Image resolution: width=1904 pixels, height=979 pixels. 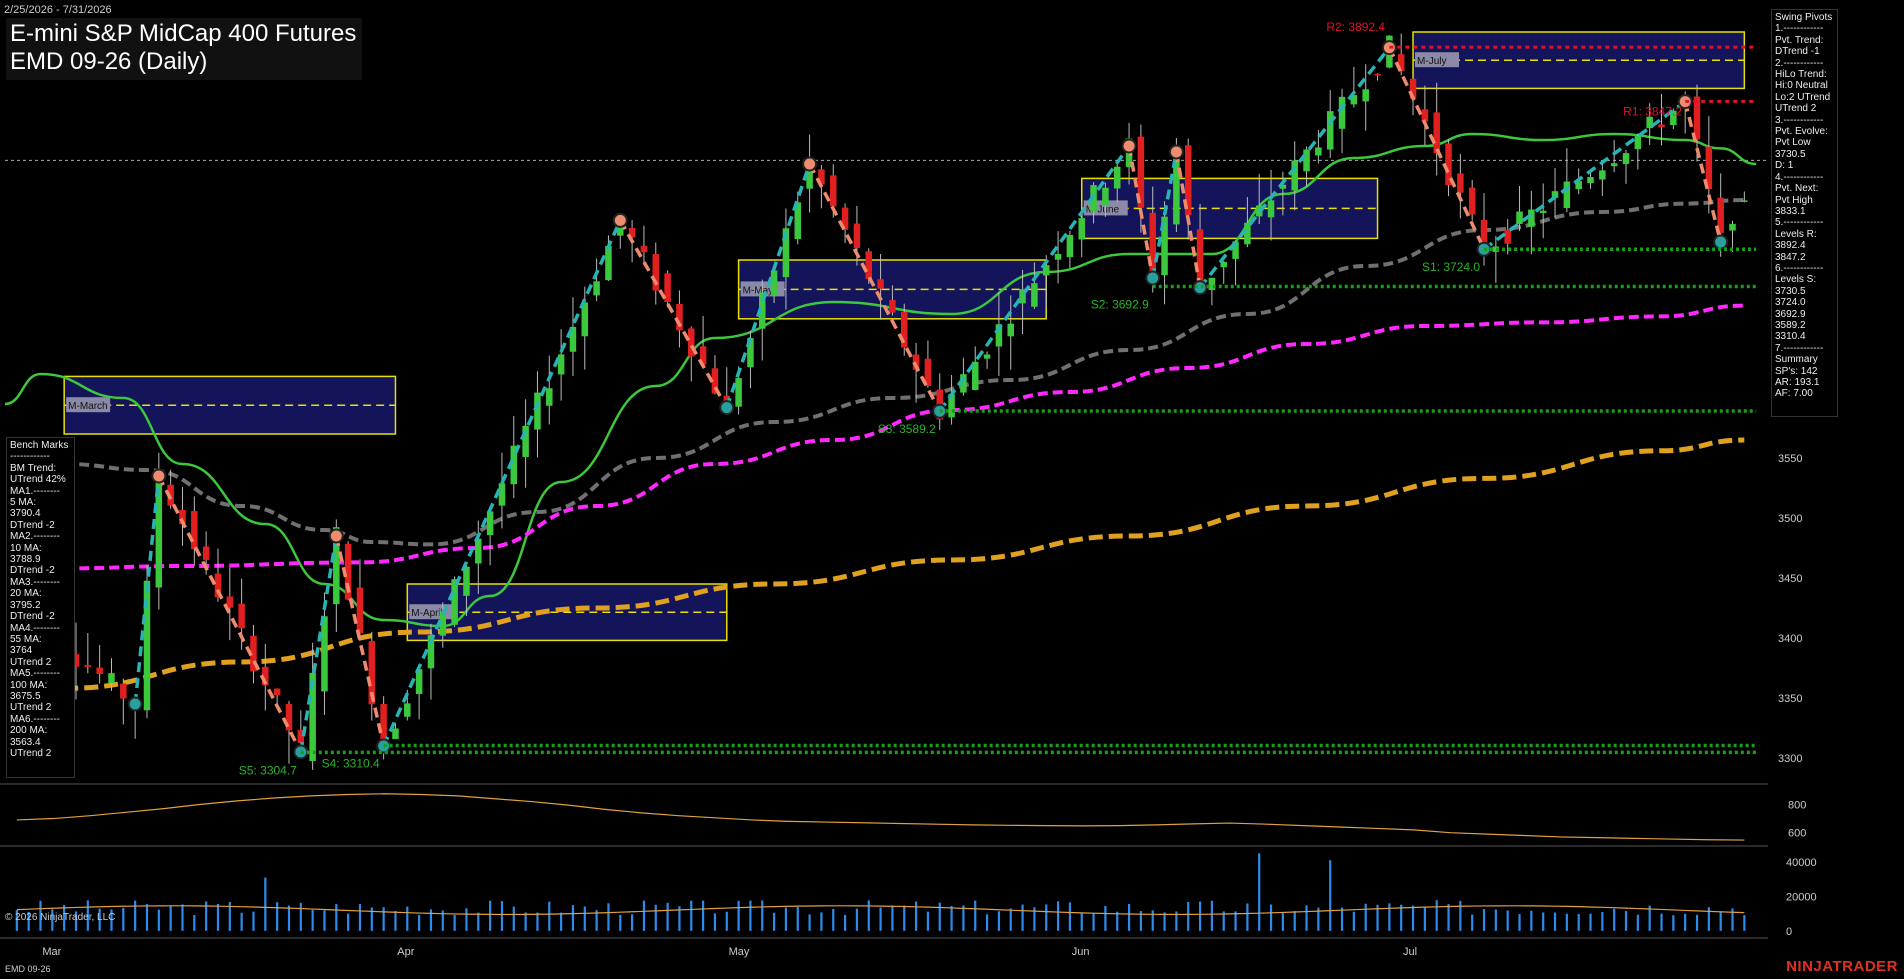 What do you see at coordinates (1796, 109) in the screenshot?
I see `swing-panel-line: UTrend 2` at bounding box center [1796, 109].